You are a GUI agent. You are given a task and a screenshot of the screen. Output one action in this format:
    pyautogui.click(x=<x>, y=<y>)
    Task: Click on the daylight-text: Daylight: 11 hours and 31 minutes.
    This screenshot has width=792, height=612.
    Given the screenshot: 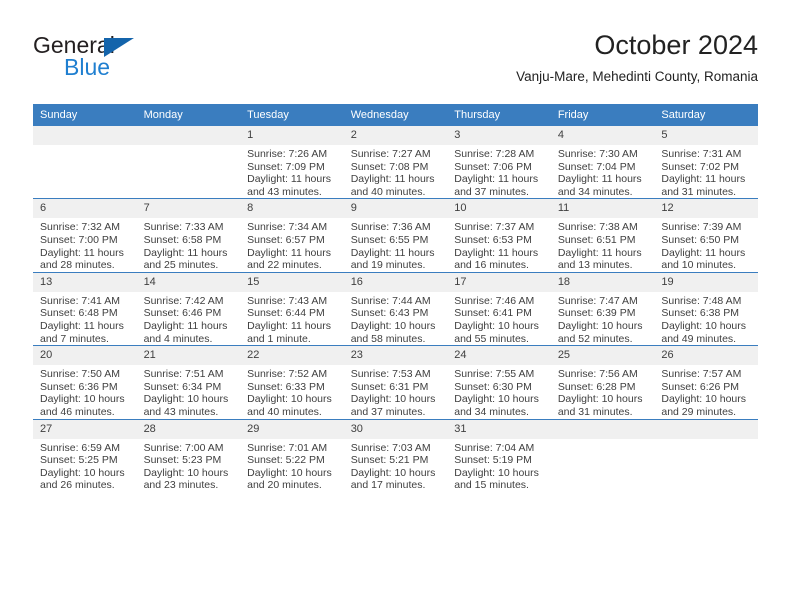 What is the action you would take?
    pyautogui.click(x=703, y=185)
    